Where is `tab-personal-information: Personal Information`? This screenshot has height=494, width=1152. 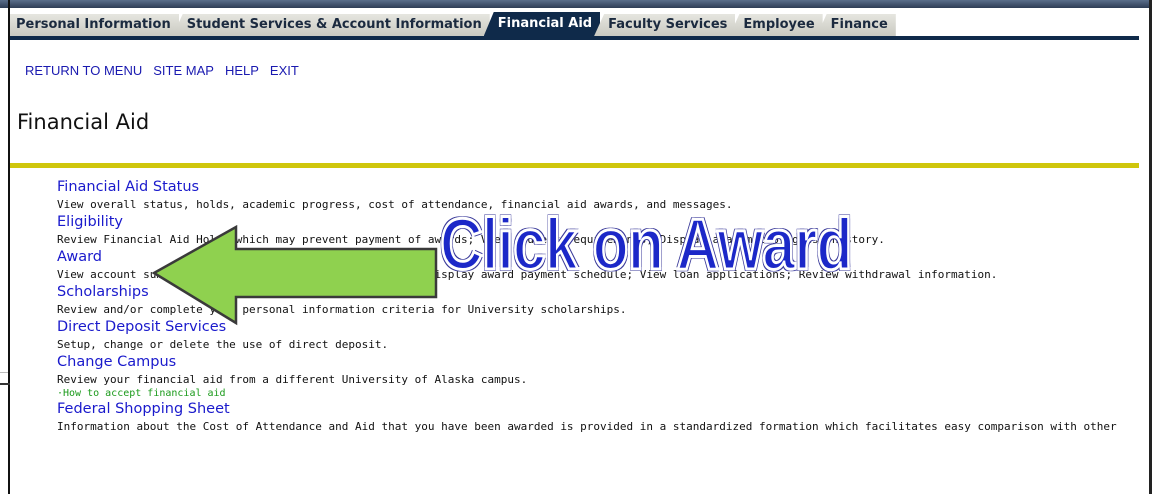 tab-personal-information: Personal Information is located at coordinates (94, 25).